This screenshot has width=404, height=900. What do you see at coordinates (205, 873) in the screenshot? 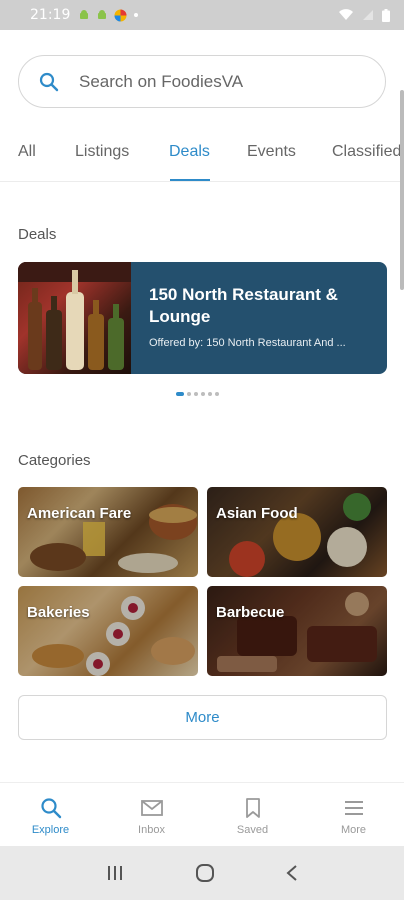
I see `home-icon` at bounding box center [205, 873].